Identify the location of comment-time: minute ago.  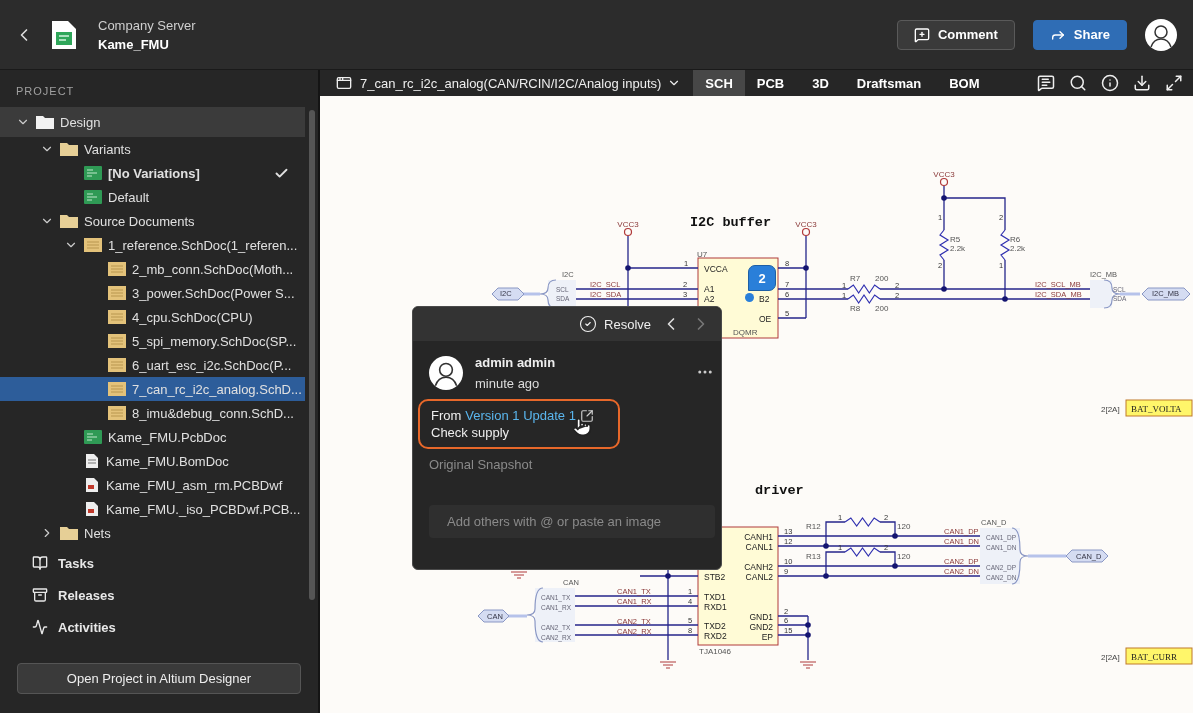
(508, 383).